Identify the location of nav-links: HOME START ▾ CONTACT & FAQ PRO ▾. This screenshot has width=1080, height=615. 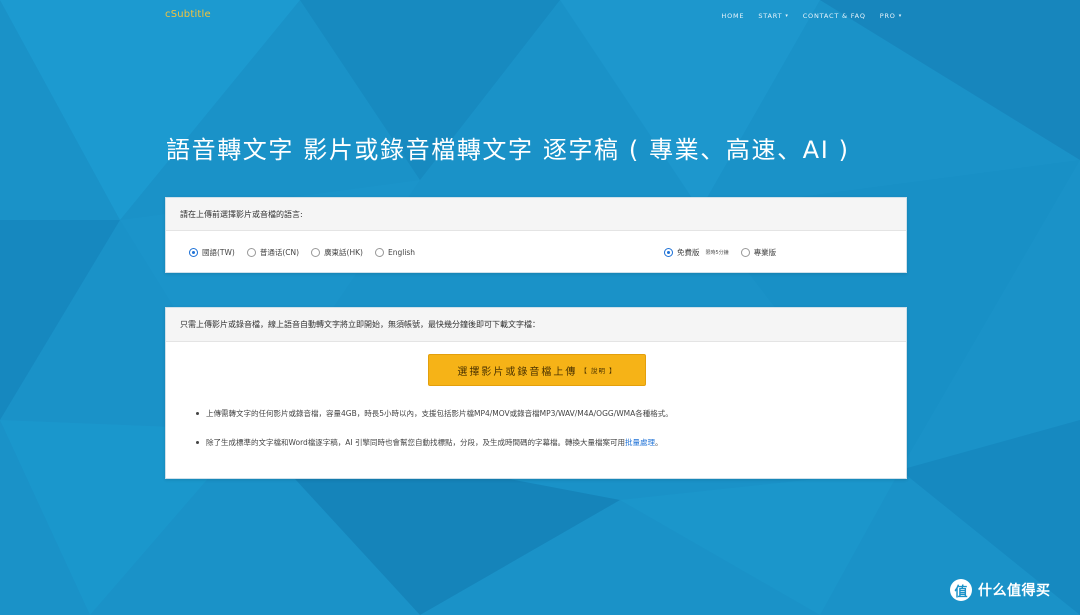
(811, 16).